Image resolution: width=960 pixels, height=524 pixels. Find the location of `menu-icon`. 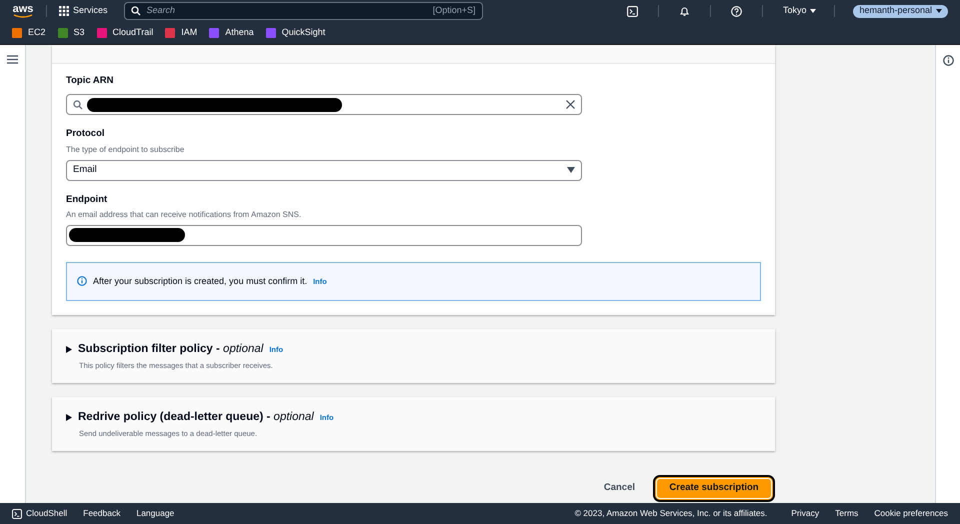

menu-icon is located at coordinates (12, 59).